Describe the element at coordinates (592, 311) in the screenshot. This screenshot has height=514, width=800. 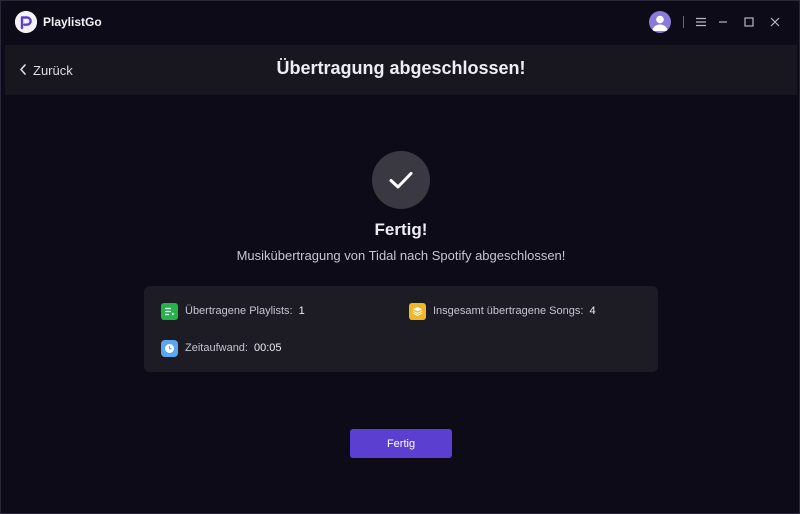
I see `stat-songs-value: 4` at that location.